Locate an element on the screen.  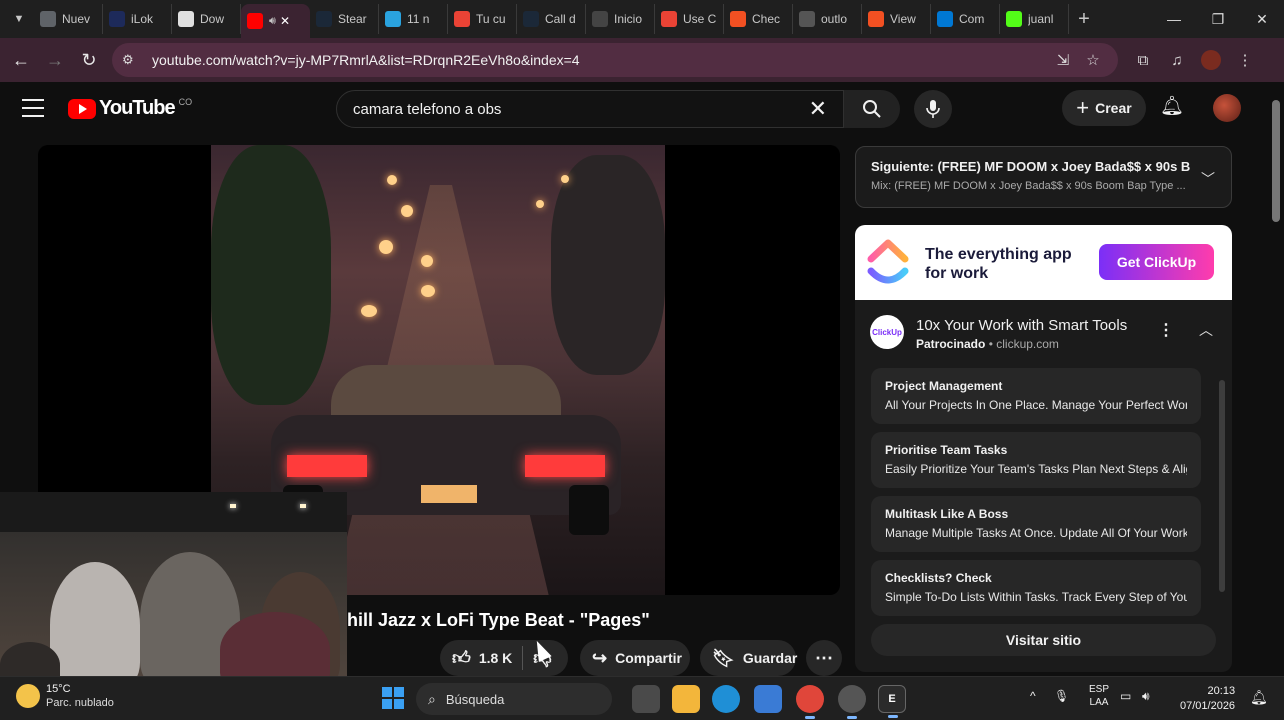
close-window-button: ✕ is located at coordinates (1262, 19).